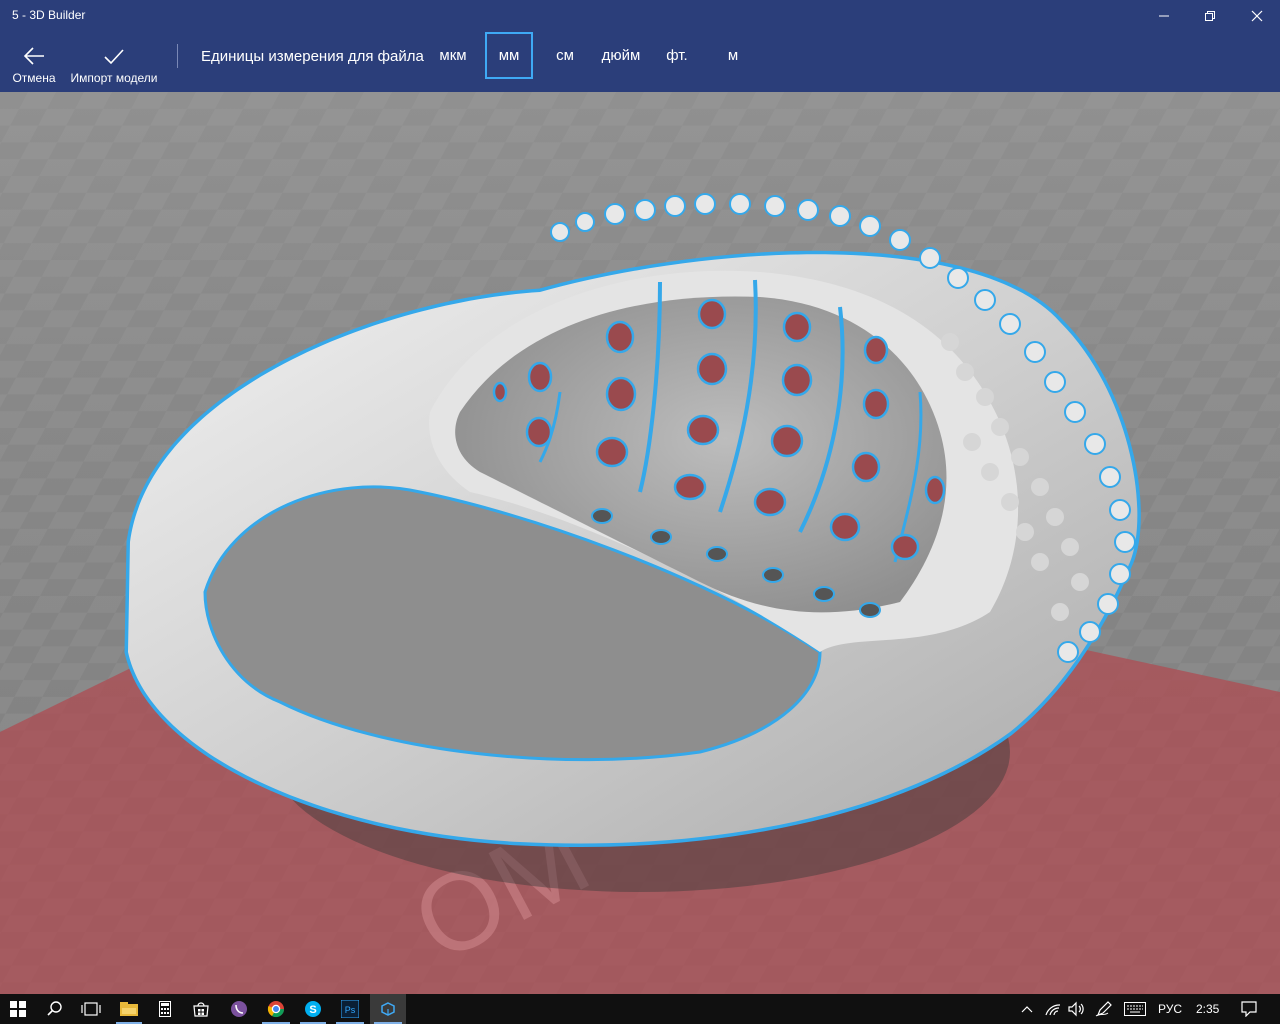 The image size is (1280, 1024). I want to click on close-button, so click(1257, 16).